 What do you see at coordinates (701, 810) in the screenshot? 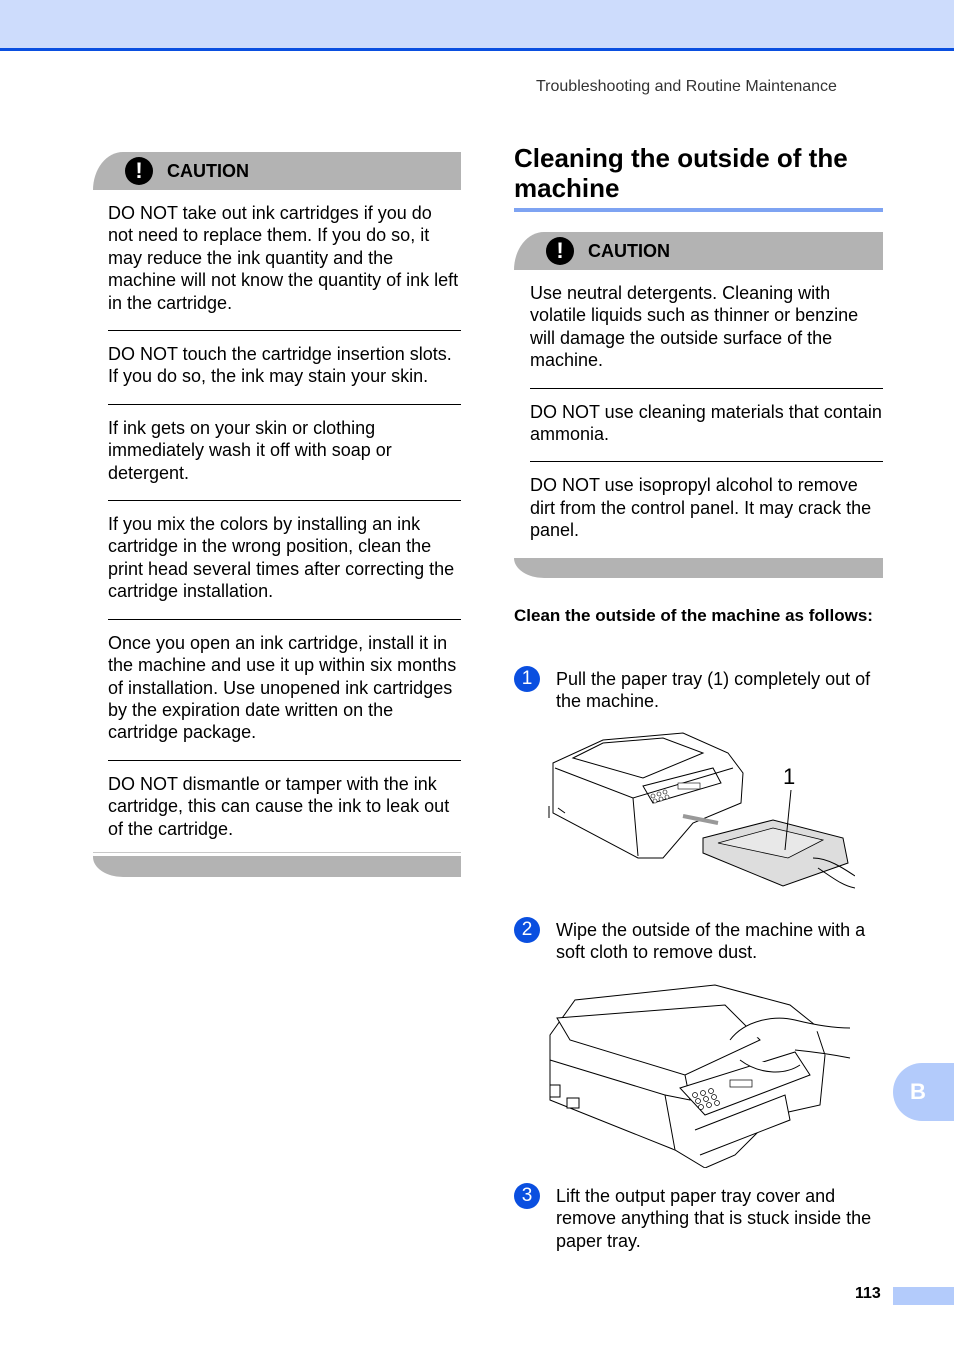
I see `figure-pull-paper-tray: 1` at bounding box center [701, 810].